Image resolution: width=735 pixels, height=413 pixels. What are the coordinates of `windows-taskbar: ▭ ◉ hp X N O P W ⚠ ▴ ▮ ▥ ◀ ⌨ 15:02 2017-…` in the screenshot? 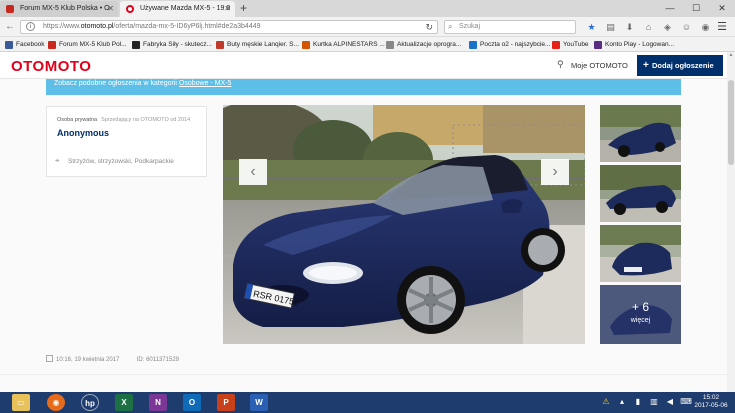 It's located at (367, 402).